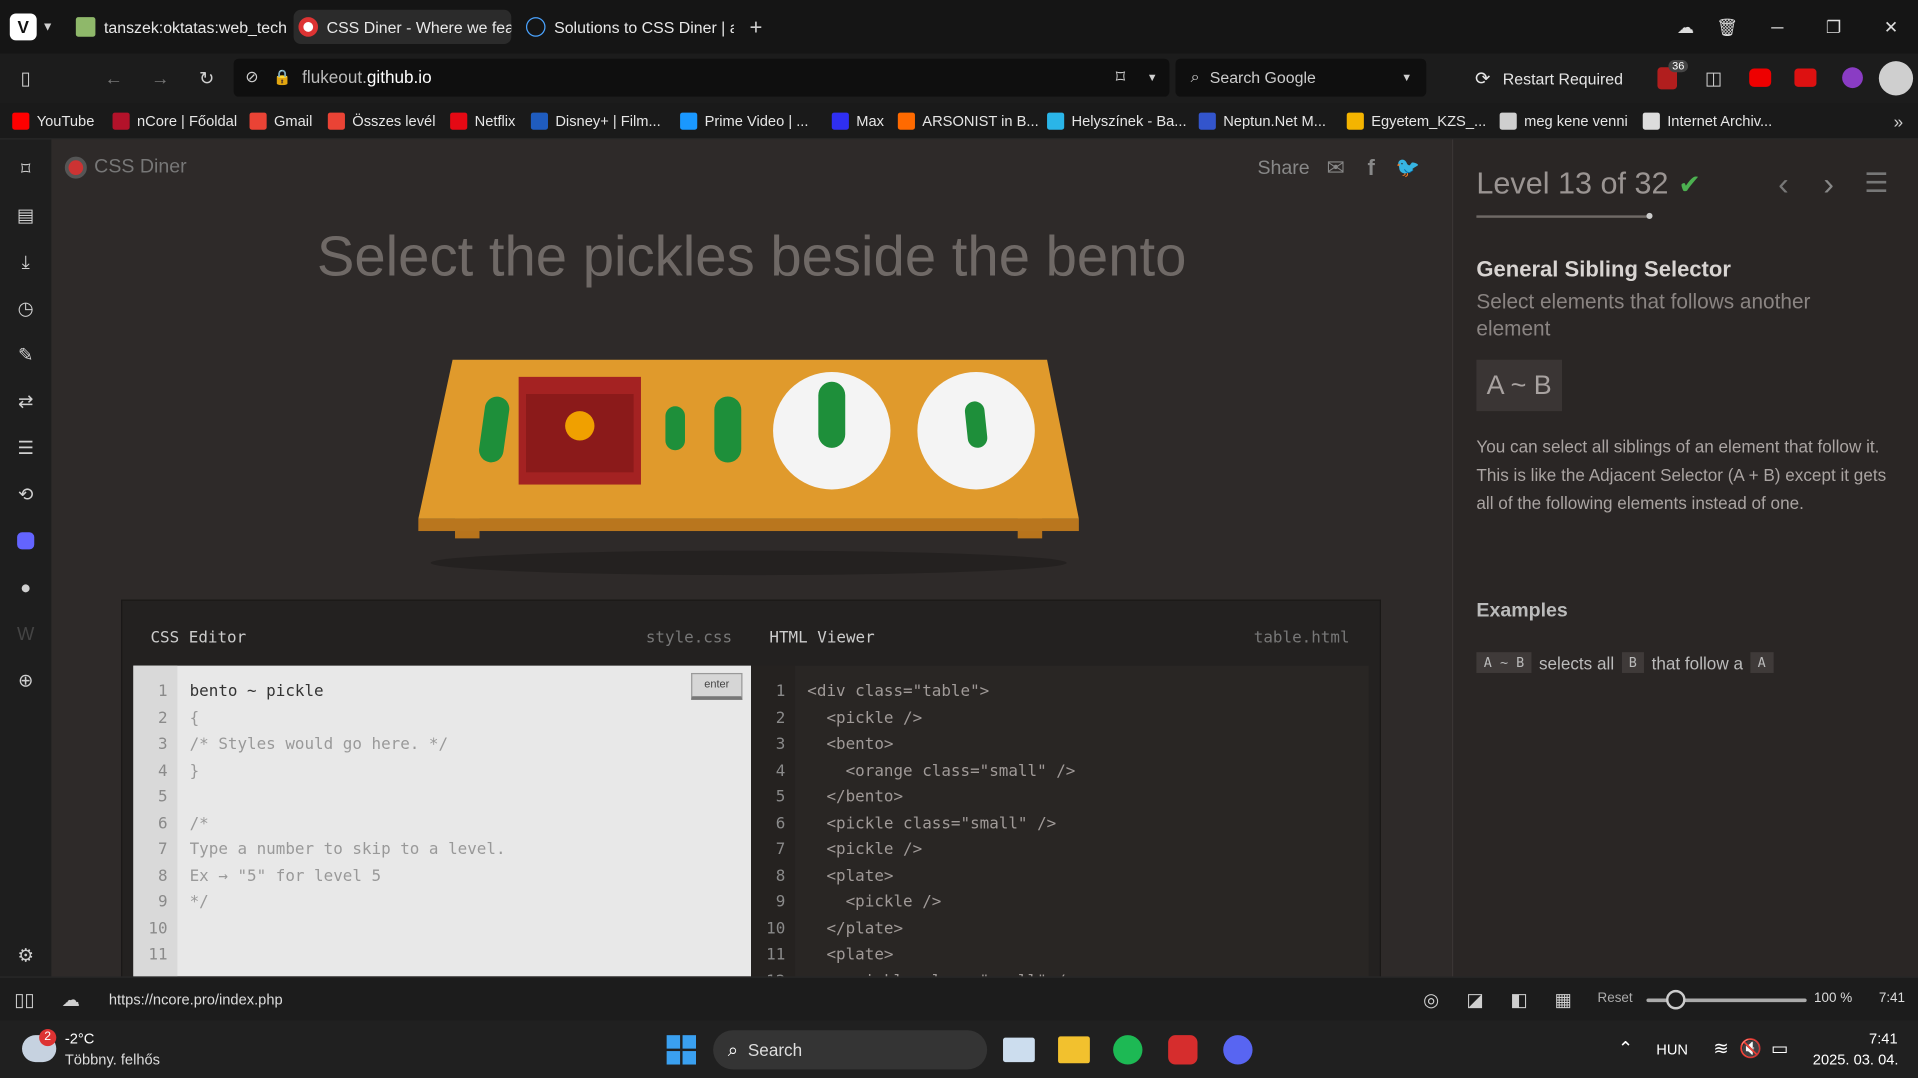 The height and width of the screenshot is (1078, 1918). I want to click on line-number: 8, so click(780, 876).